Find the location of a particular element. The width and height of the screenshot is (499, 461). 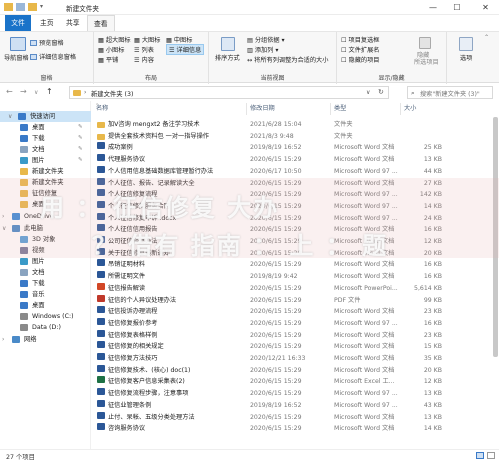

item-checkbox-toggle: ☐ 项目复选框 is located at coordinates (360, 39).